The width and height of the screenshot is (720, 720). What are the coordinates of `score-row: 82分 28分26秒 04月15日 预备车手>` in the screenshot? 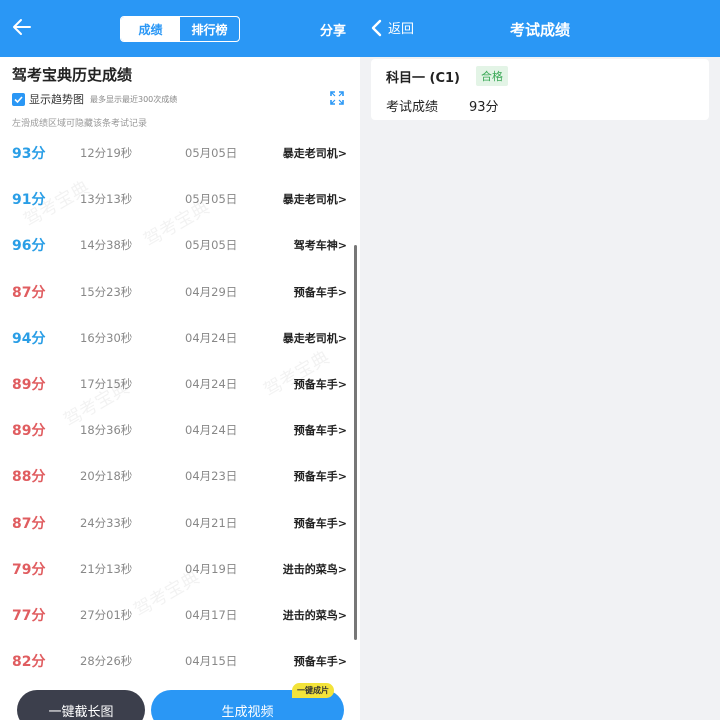 It's located at (180, 665).